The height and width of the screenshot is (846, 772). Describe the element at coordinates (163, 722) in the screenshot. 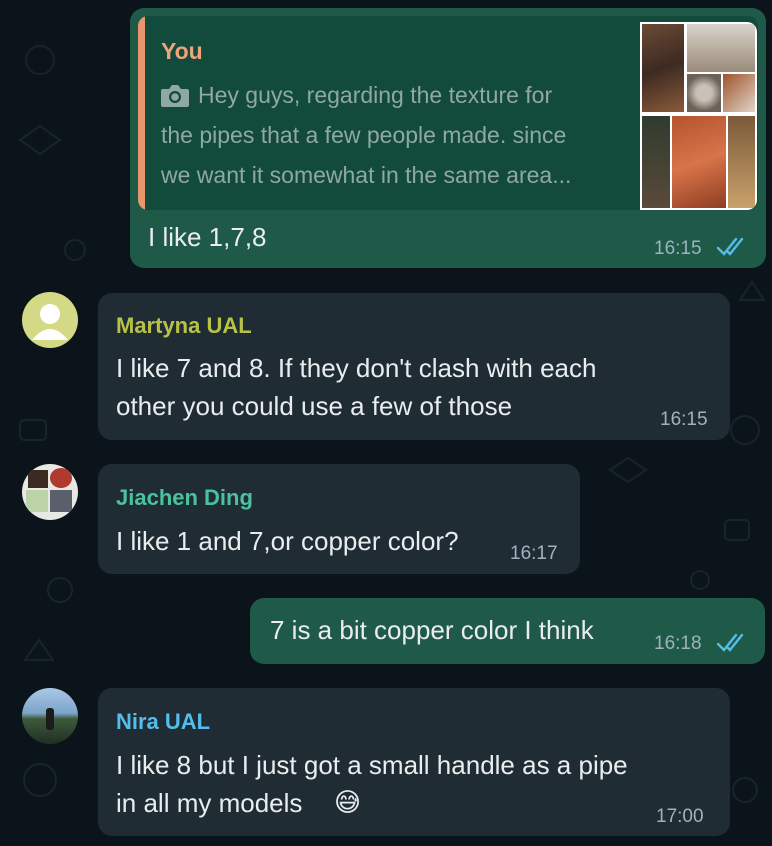

I see `sender-name: Nira UAL` at that location.